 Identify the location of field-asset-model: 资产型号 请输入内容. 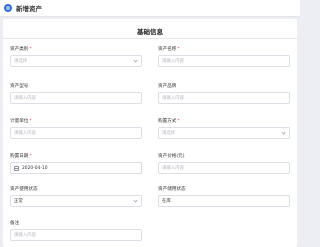
(76, 93).